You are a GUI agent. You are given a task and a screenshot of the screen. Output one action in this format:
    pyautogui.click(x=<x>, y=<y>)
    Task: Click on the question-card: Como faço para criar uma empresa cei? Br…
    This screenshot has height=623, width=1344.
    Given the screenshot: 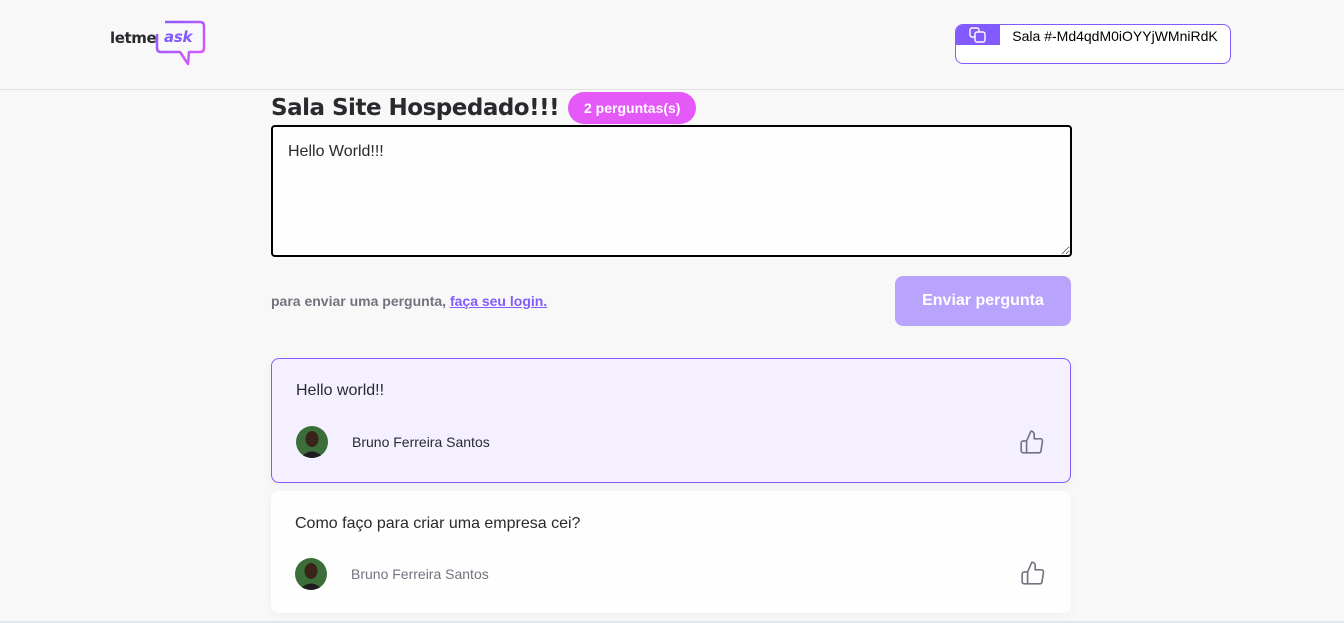 What is the action you would take?
    pyautogui.click(x=671, y=552)
    